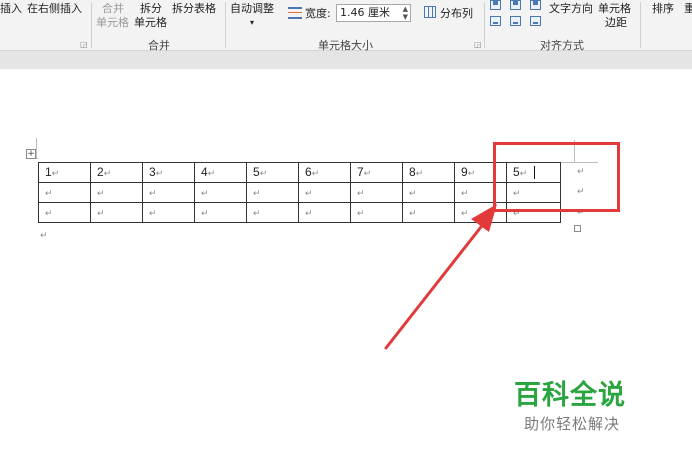 This screenshot has height=467, width=692. I want to click on merge-cells-button-top: 合并, so click(113, 8).